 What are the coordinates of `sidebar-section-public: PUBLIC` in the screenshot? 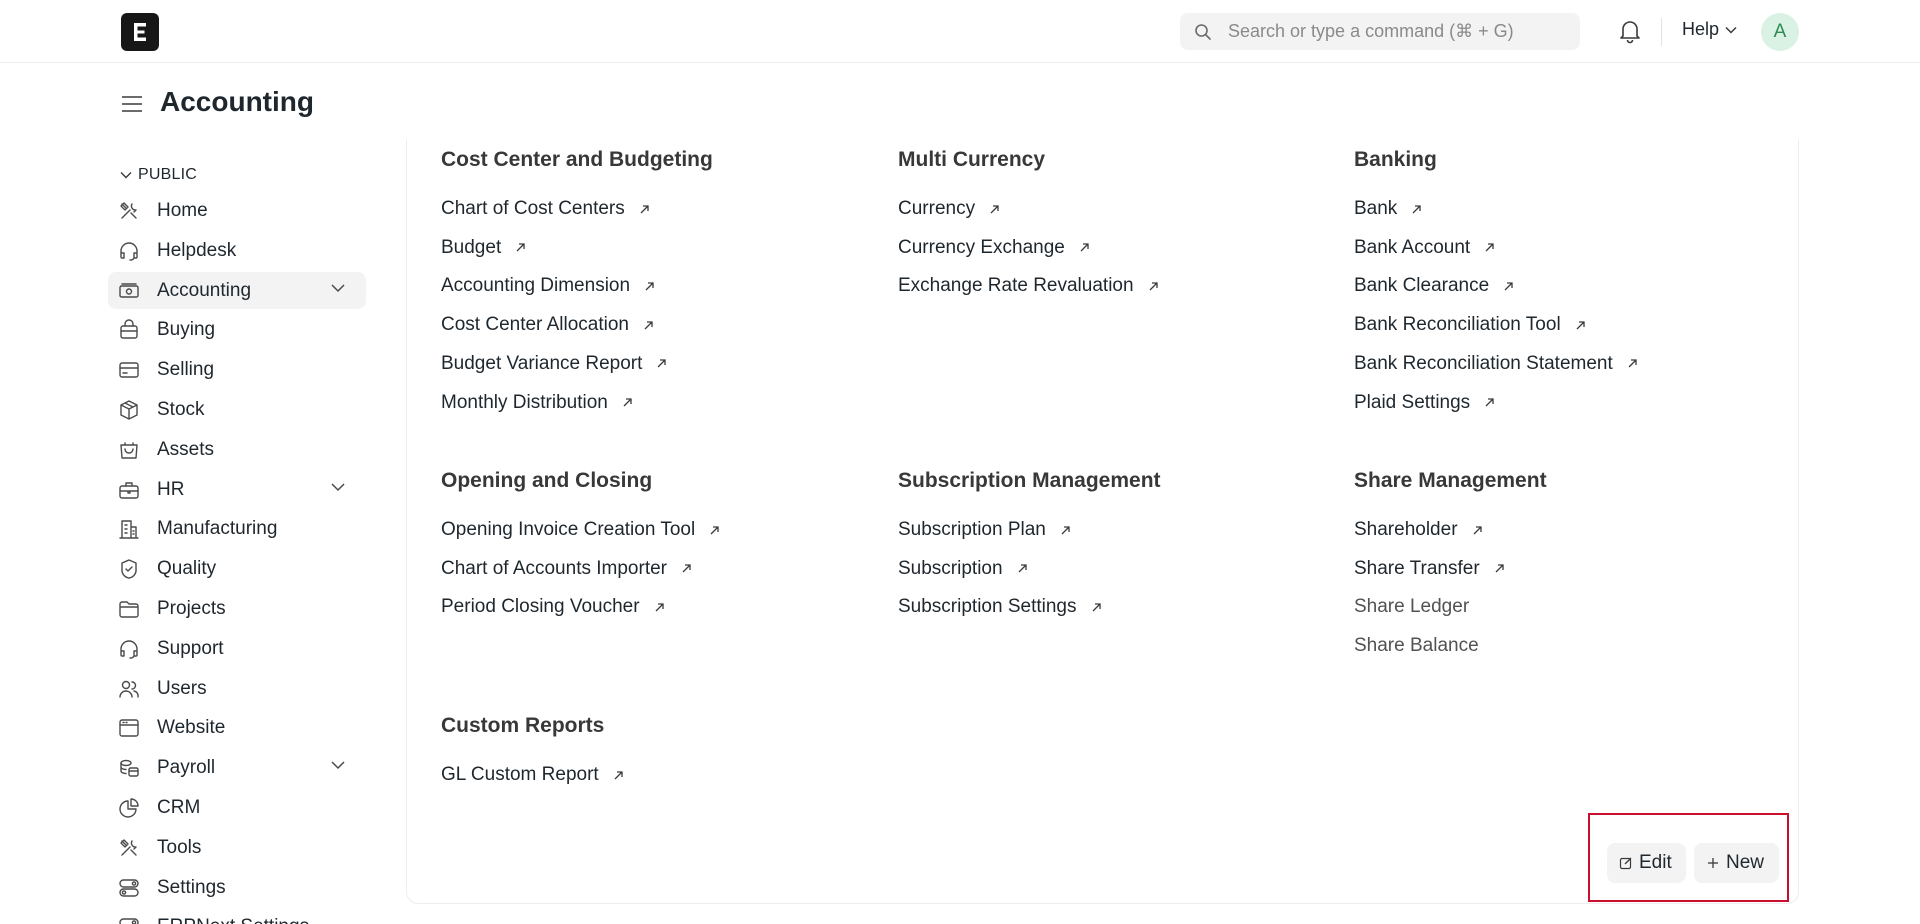 It's located at (158, 175).